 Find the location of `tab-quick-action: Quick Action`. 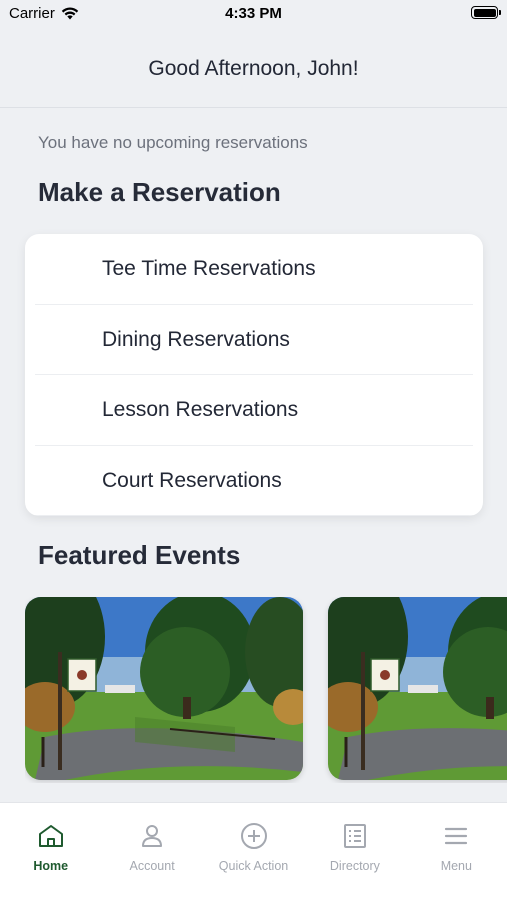

tab-quick-action: Quick Action is located at coordinates (253, 851).